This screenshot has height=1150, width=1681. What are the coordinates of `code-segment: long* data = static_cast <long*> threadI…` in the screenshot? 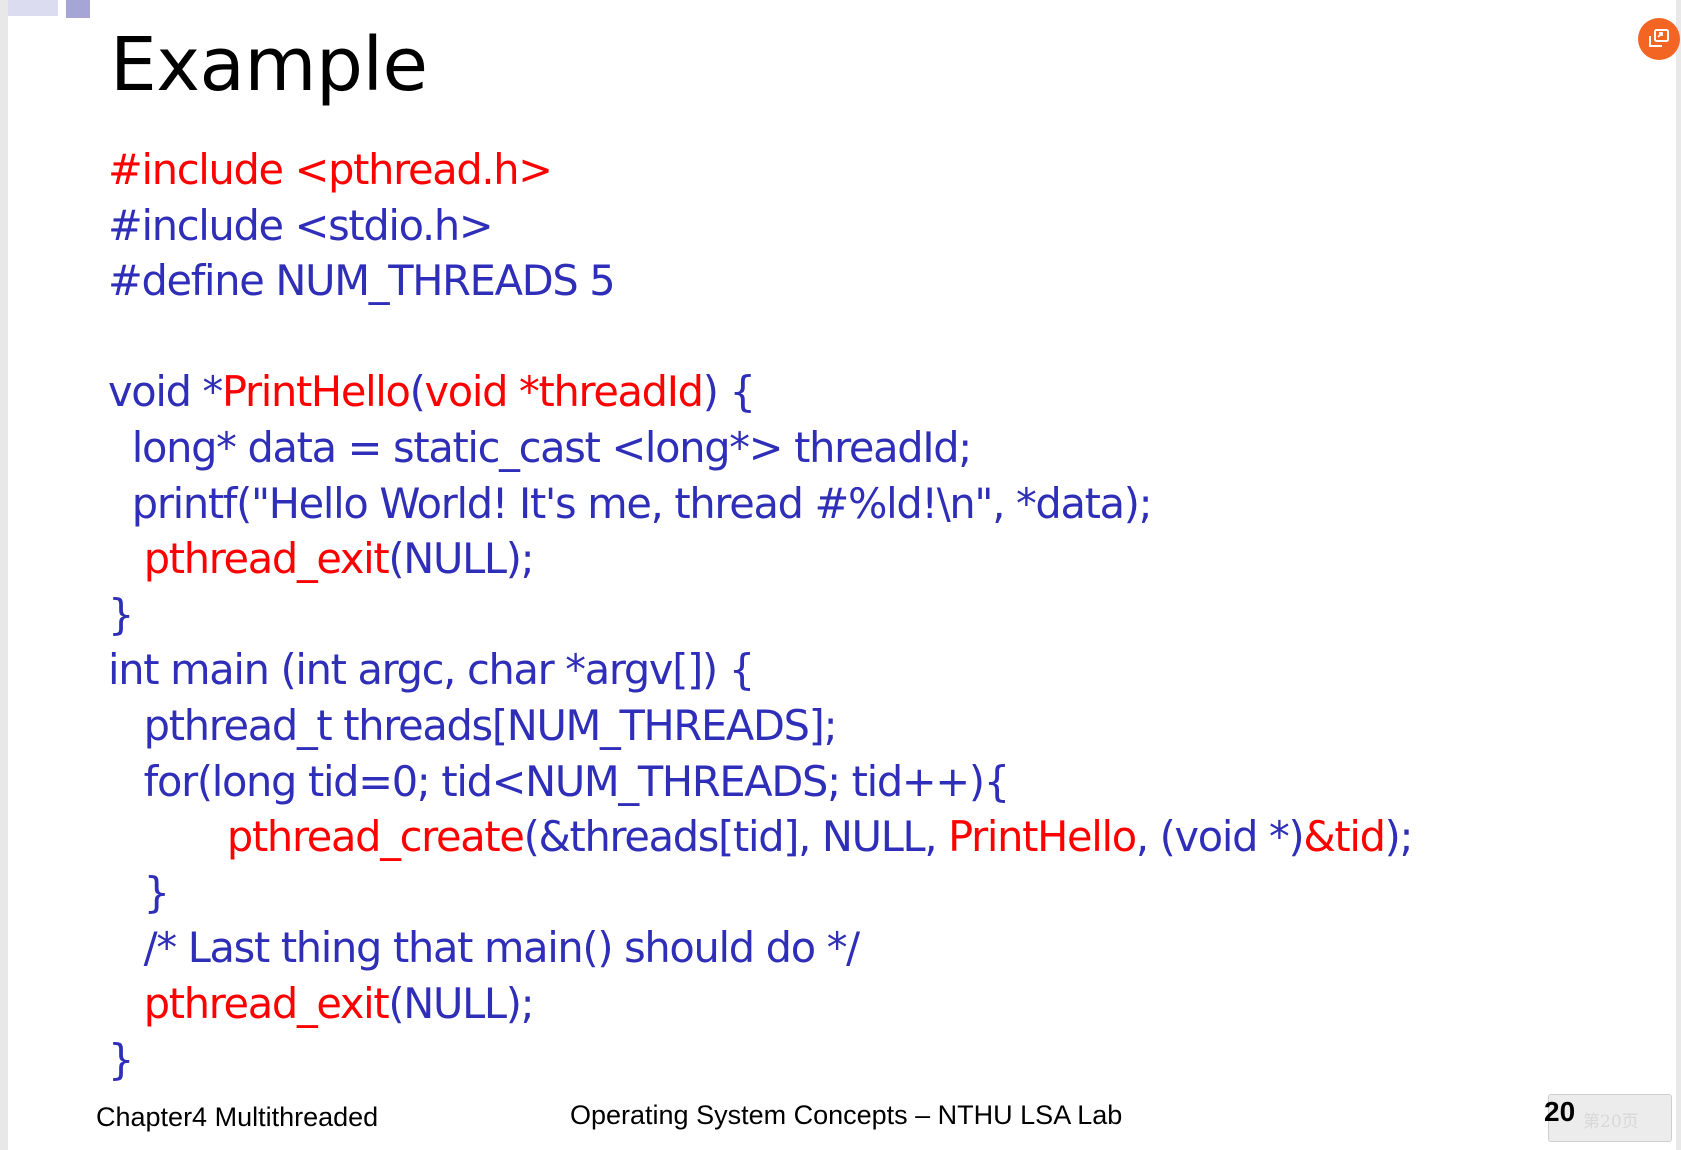 It's located at (540, 447).